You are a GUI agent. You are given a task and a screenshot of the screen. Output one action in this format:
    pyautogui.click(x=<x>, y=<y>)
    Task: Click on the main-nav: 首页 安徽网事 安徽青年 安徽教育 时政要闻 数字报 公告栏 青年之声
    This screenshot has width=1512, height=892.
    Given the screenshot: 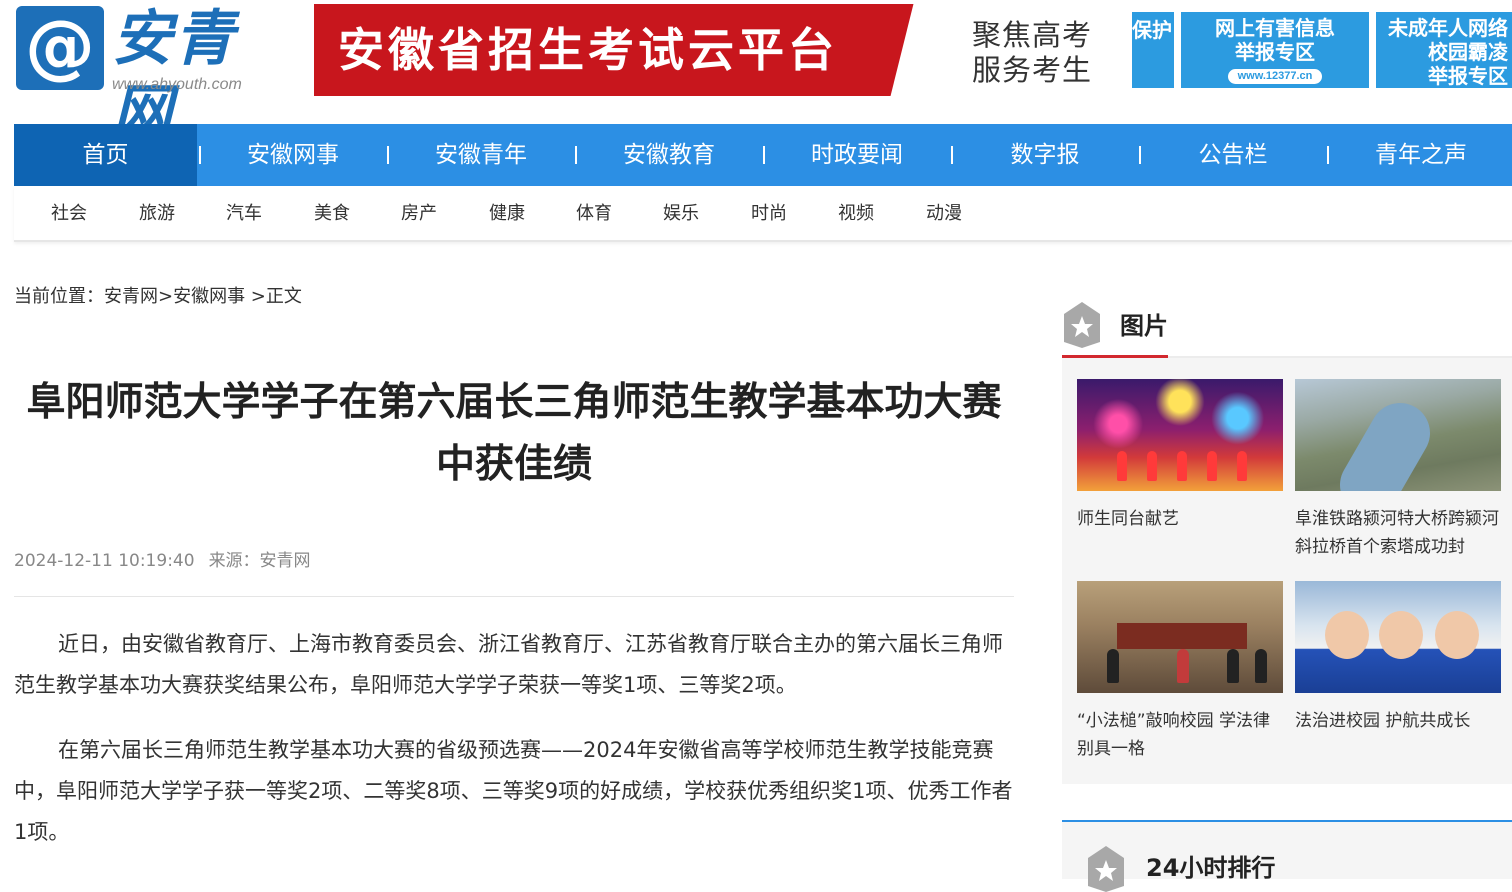 What is the action you would take?
    pyautogui.click(x=763, y=155)
    